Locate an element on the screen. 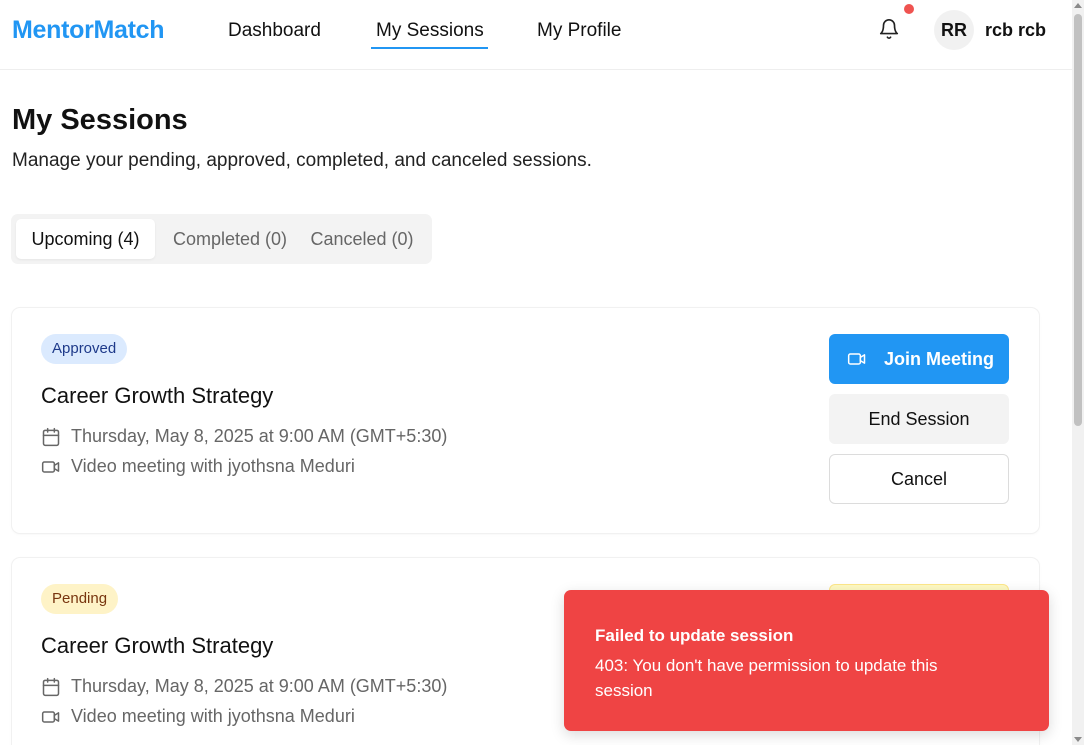 The image size is (1084, 745). end-session-button: End Session is located at coordinates (919, 419).